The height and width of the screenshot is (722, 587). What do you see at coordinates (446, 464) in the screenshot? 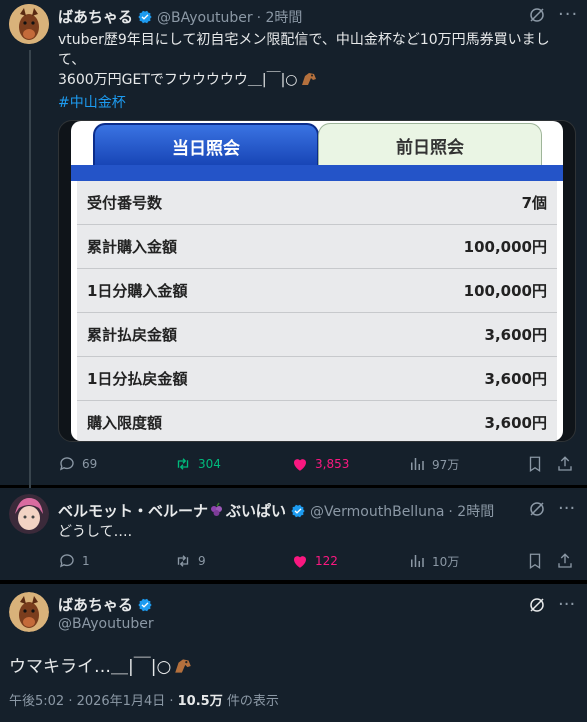
I see `views-count: 97万` at bounding box center [446, 464].